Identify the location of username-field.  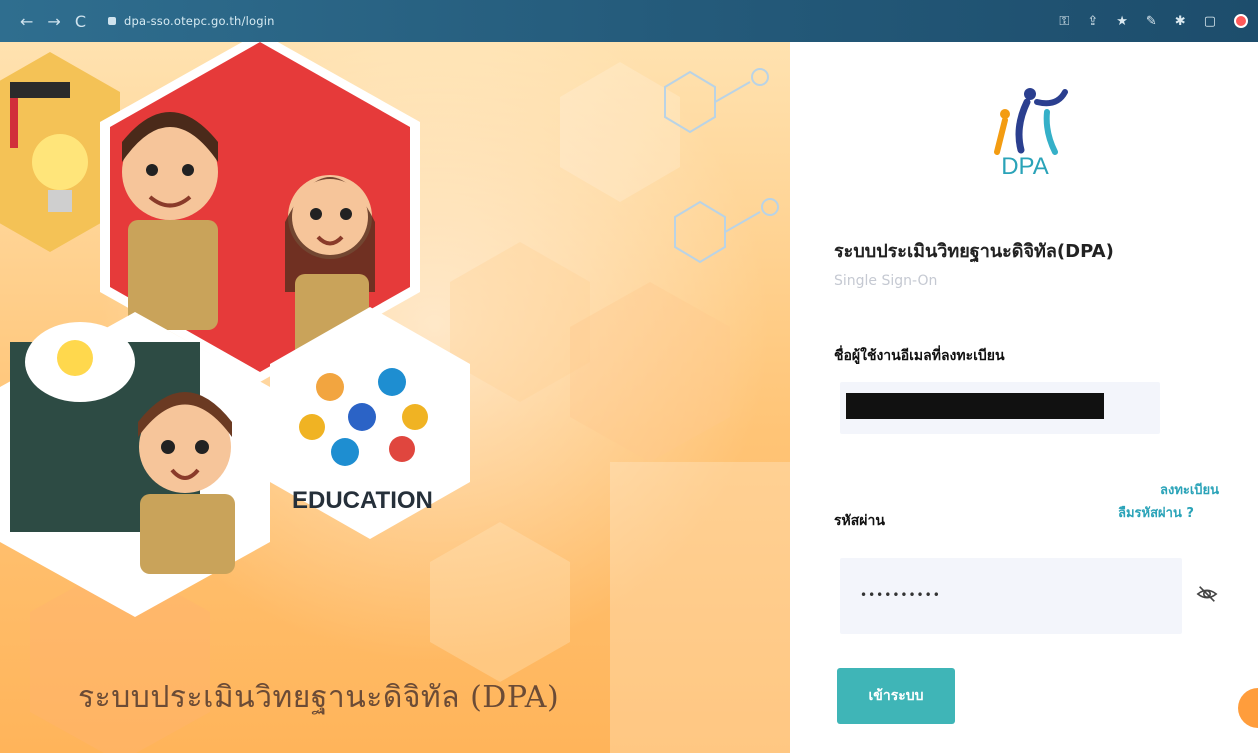
(1000, 408).